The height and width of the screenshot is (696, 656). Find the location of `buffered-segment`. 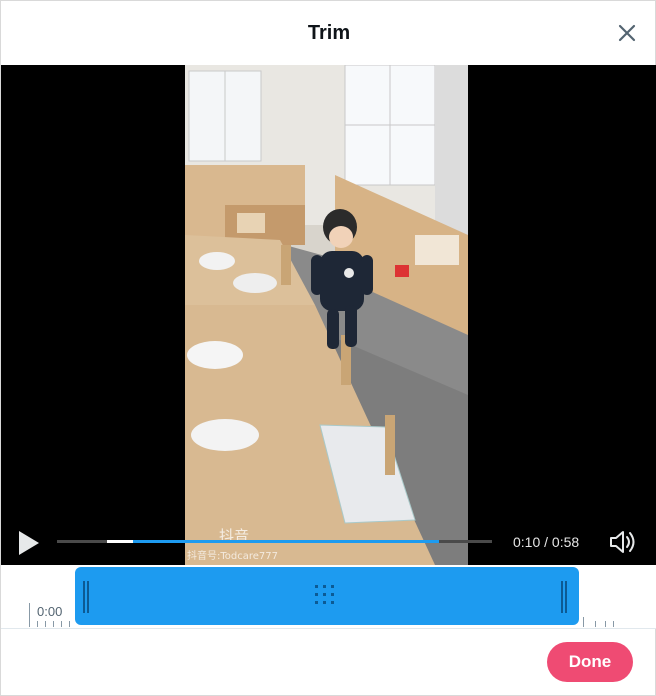

buffered-segment is located at coordinates (120, 541).